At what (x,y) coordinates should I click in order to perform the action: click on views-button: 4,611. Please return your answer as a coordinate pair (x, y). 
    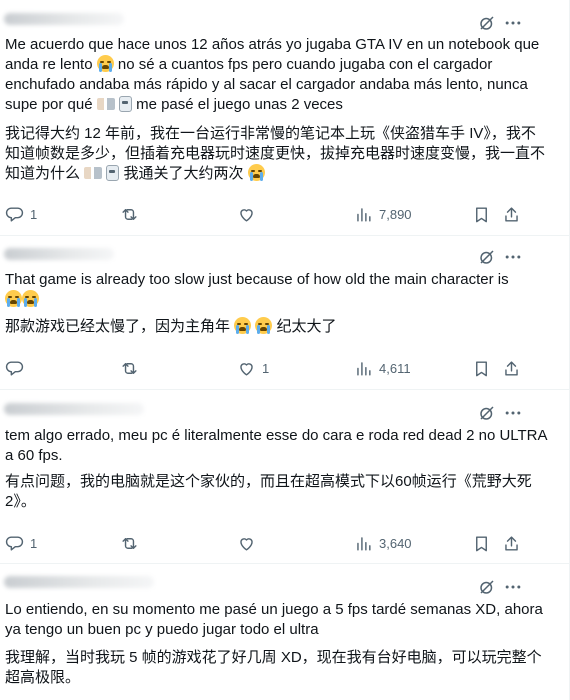
    Looking at the image, I should click on (382, 368).